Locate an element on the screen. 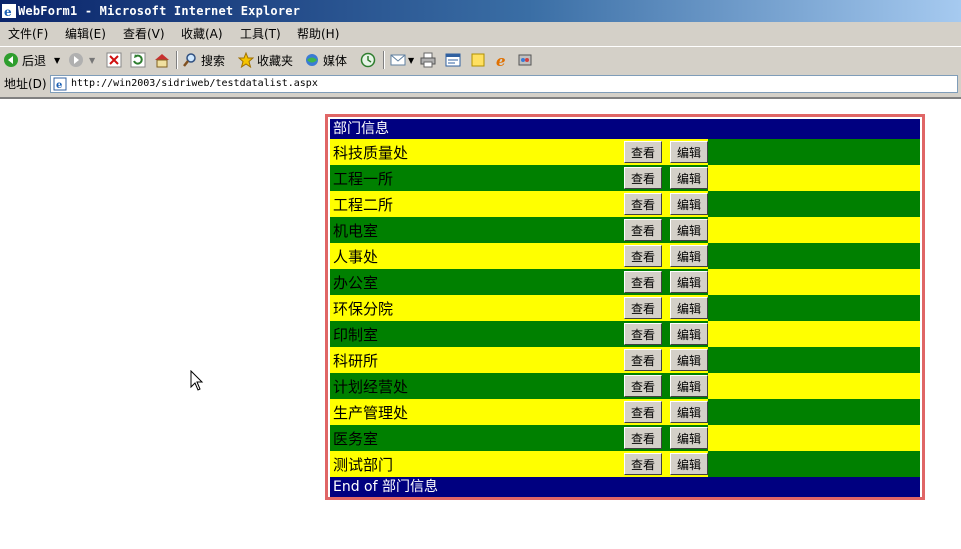 This screenshot has height=549, width=961. favorites-button: 收藏夹 is located at coordinates (265, 60).